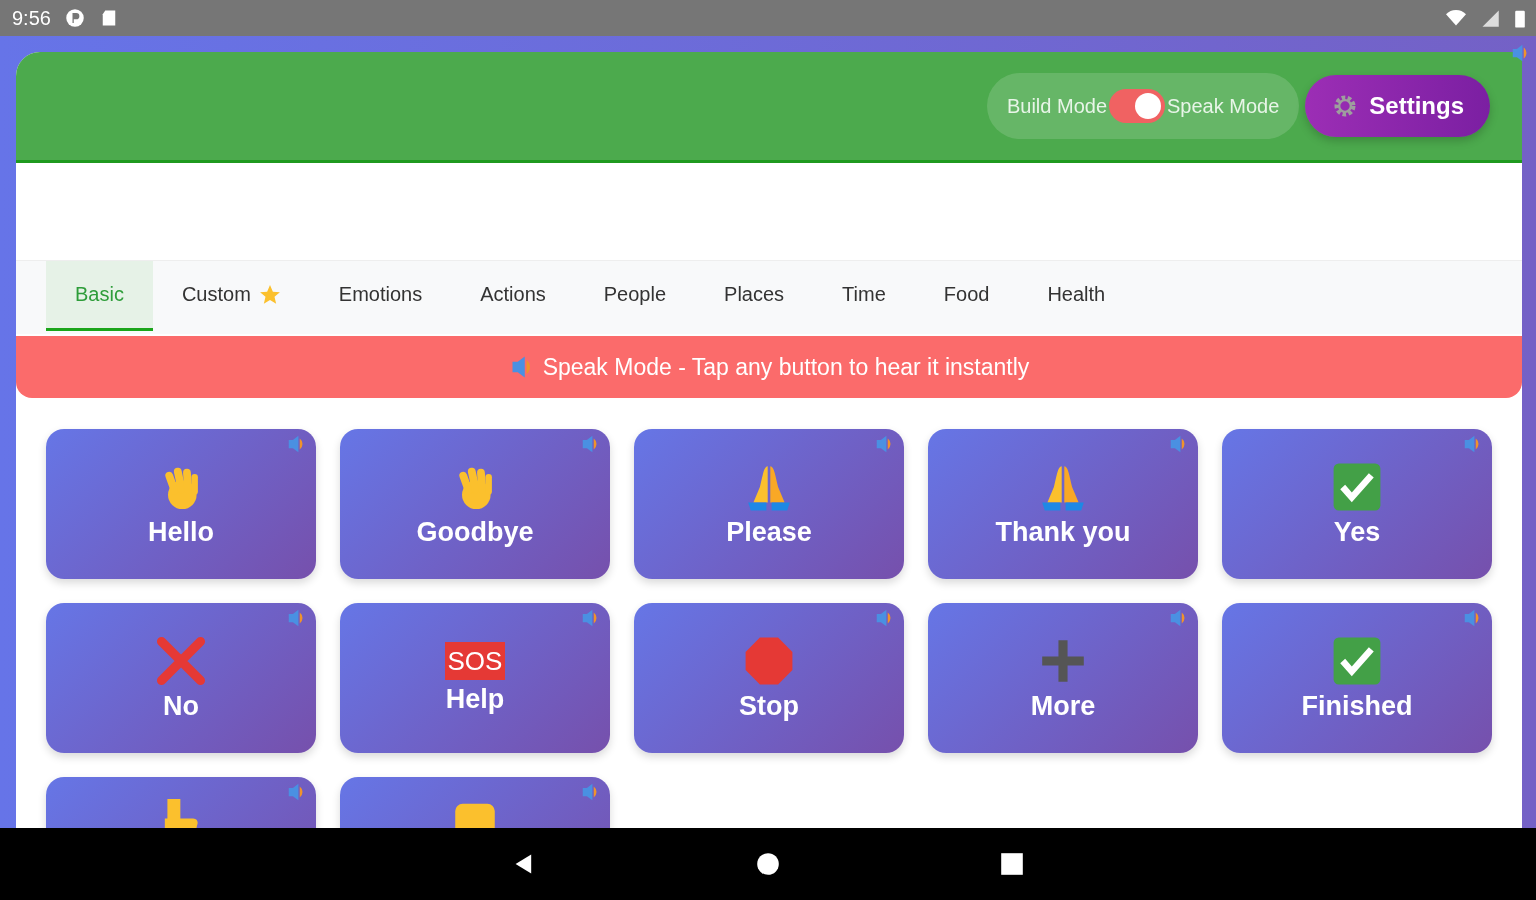 This screenshot has width=1536, height=900. What do you see at coordinates (181, 504) in the screenshot?
I see `phrase-button: Hello` at bounding box center [181, 504].